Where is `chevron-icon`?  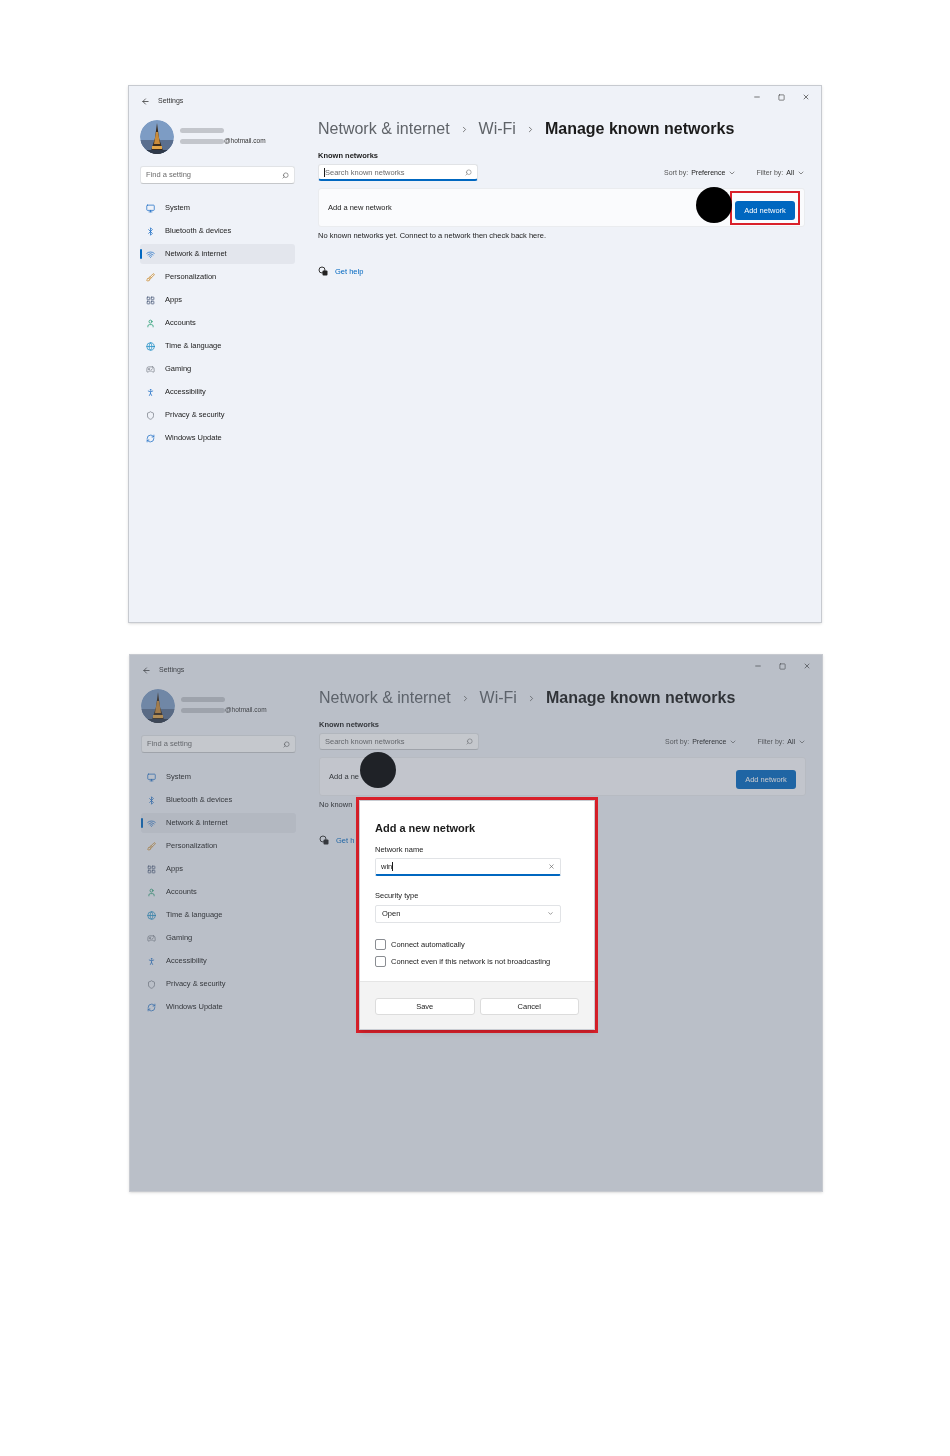
chevron-icon is located at coordinates (550, 913).